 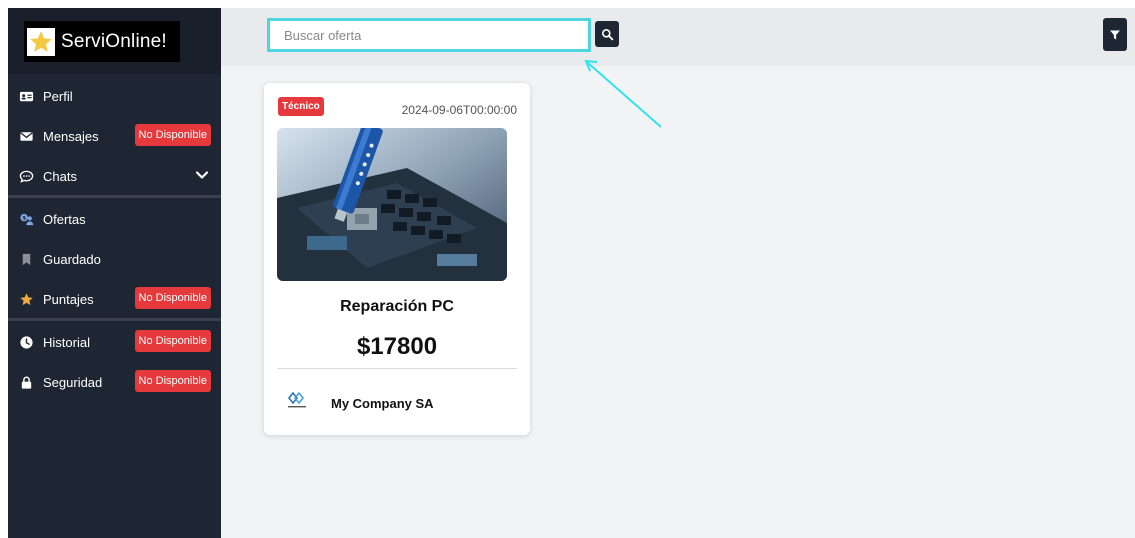 I want to click on search-box, so click(x=429, y=35).